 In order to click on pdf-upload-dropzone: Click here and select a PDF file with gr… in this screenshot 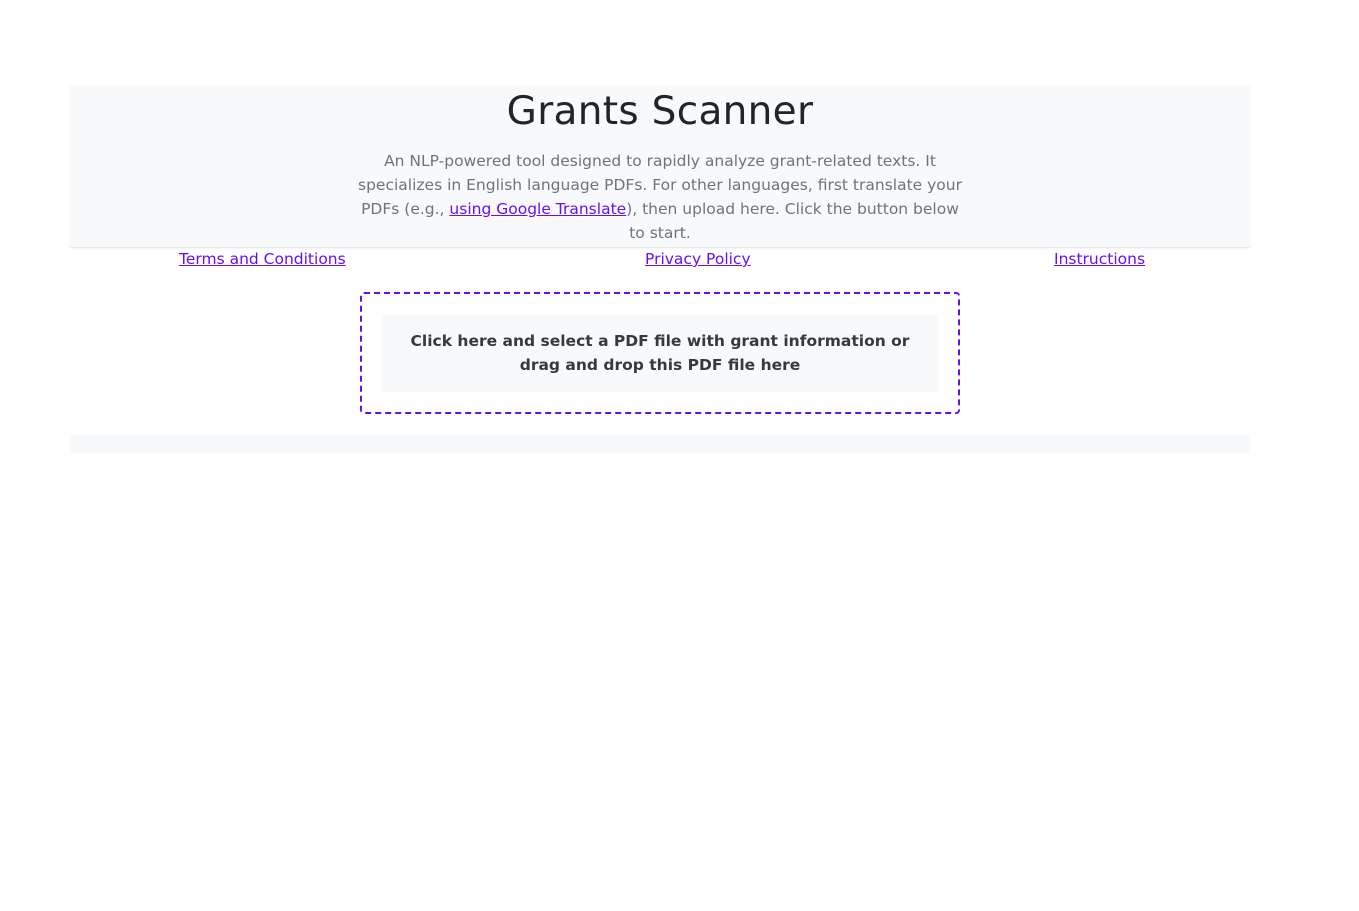, I will do `click(660, 353)`.